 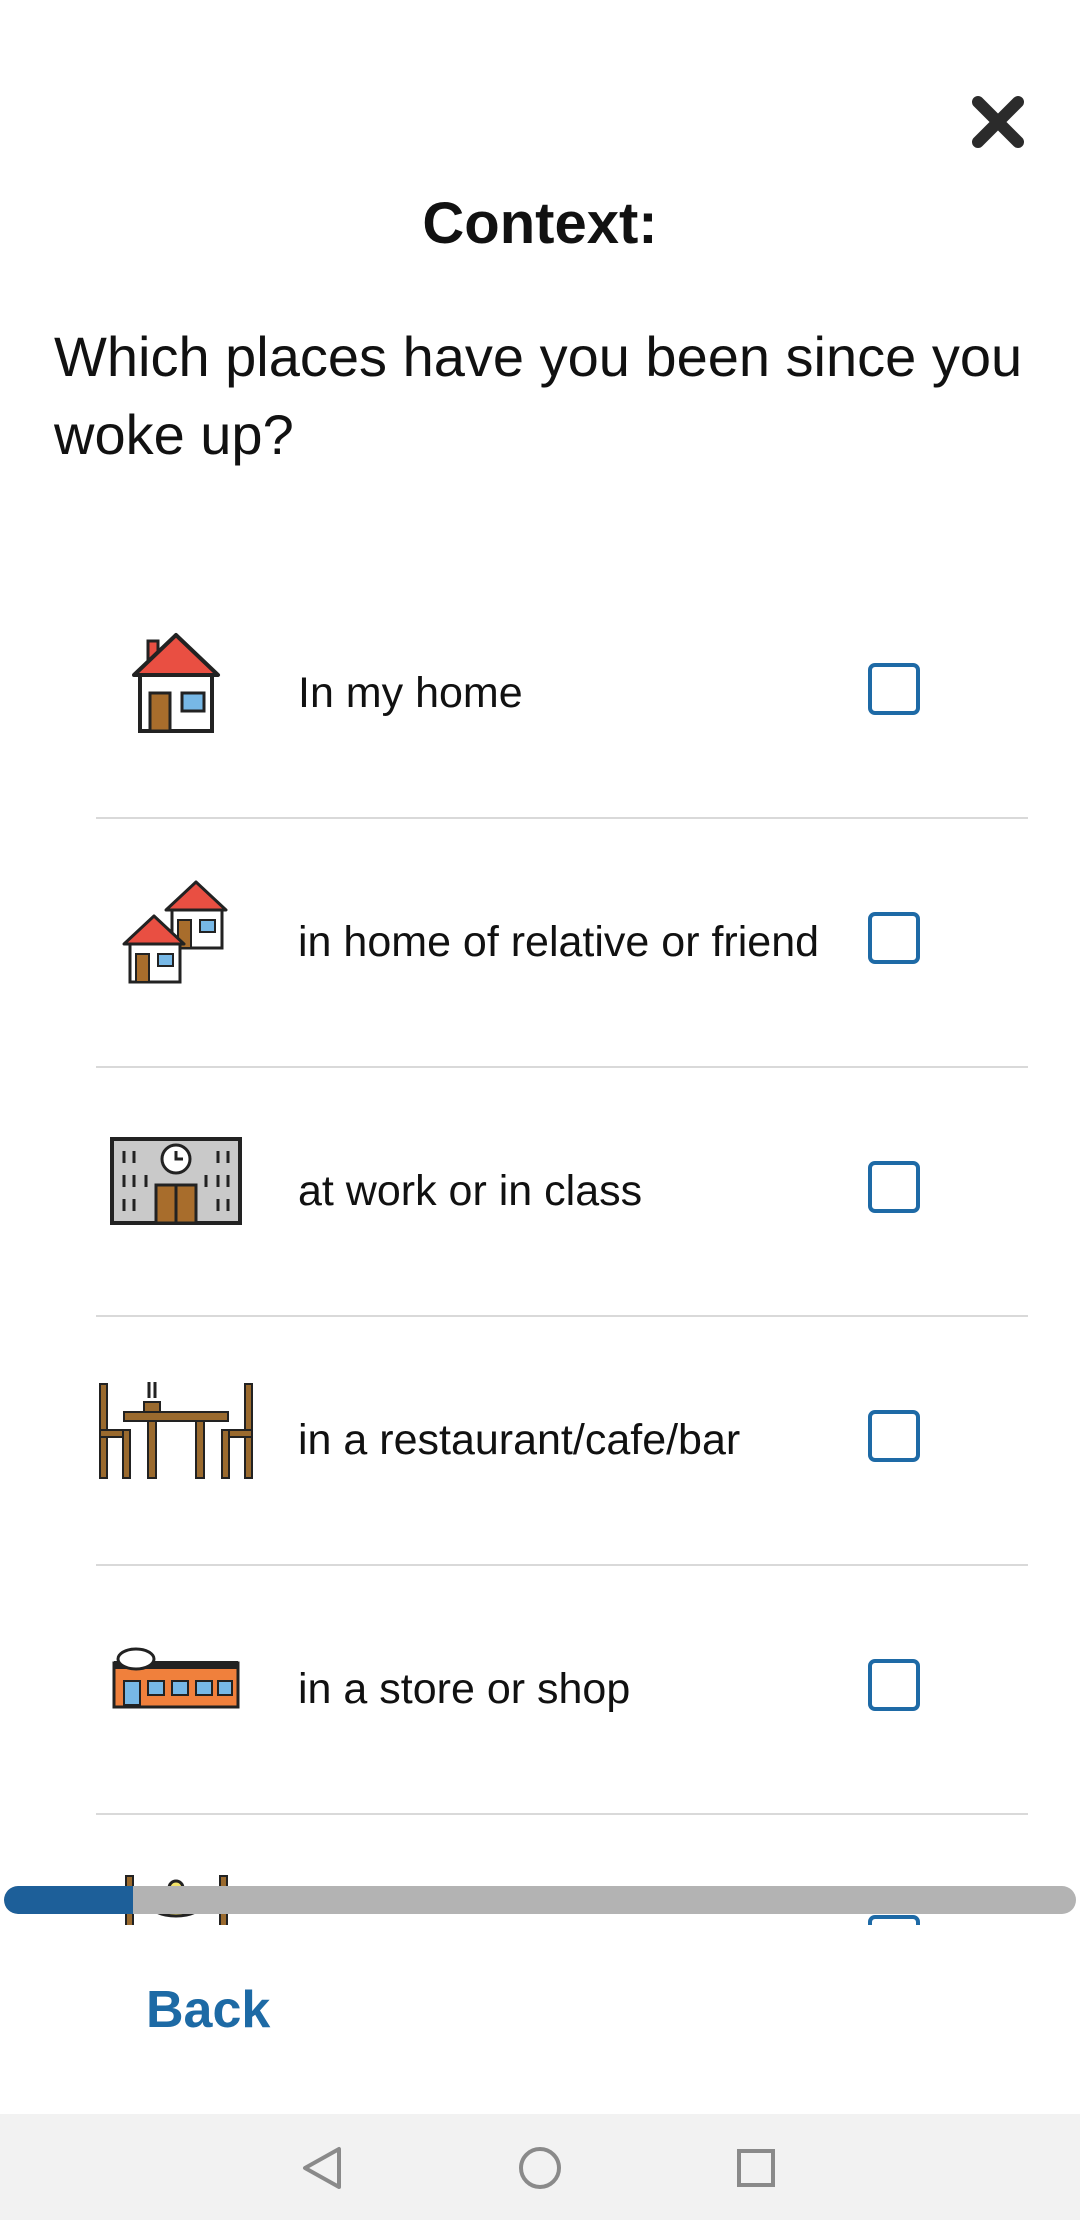 I want to click on option-label: at work or in class, so click(x=470, y=1191).